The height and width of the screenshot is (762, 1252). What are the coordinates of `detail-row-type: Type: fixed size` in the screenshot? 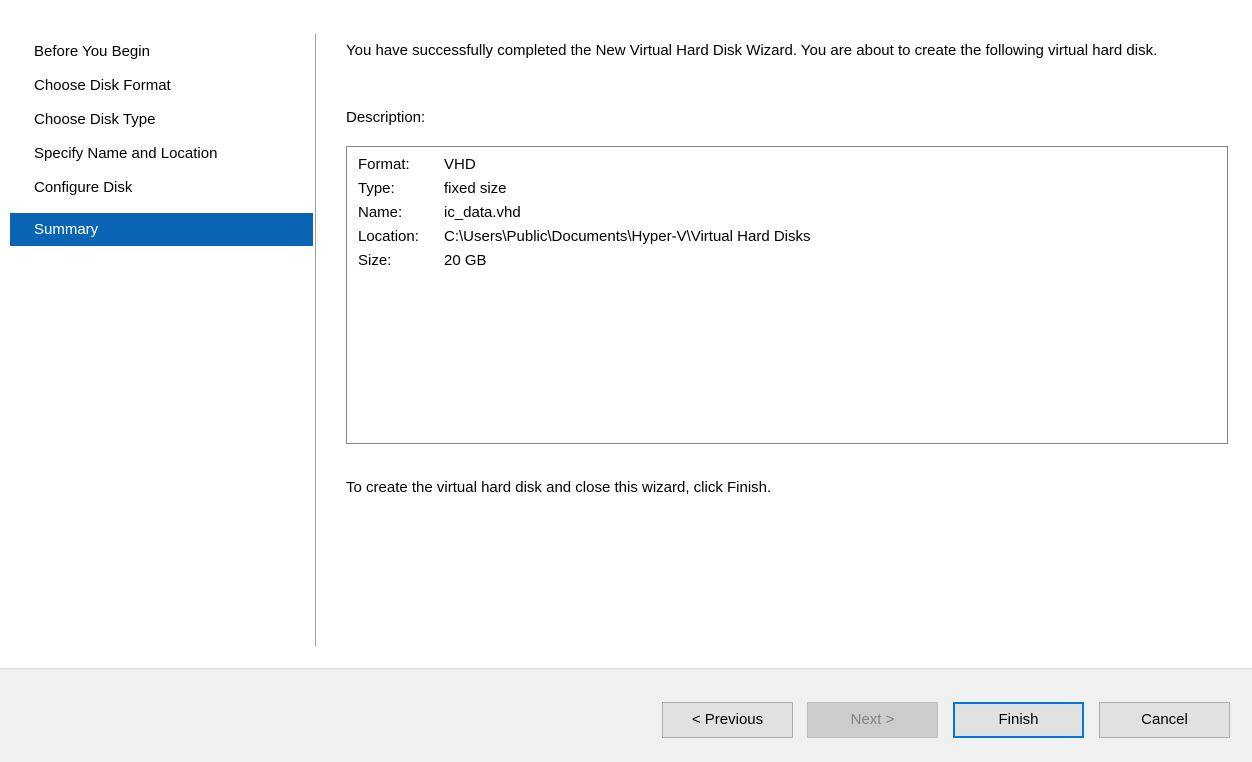 It's located at (792, 189).